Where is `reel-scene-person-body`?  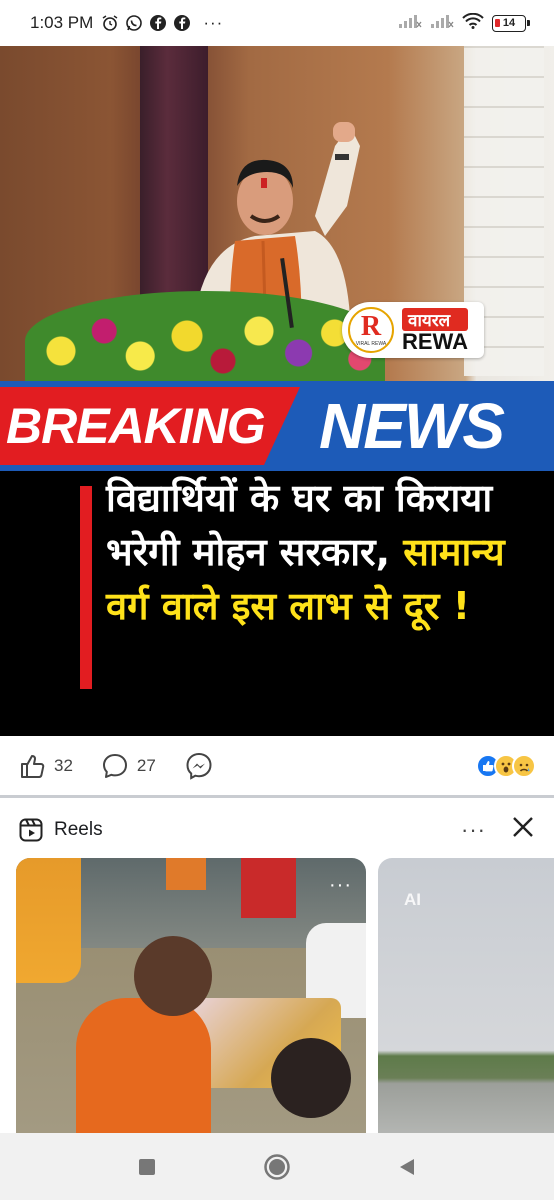
reel-scene-person-body is located at coordinates (143, 1065).